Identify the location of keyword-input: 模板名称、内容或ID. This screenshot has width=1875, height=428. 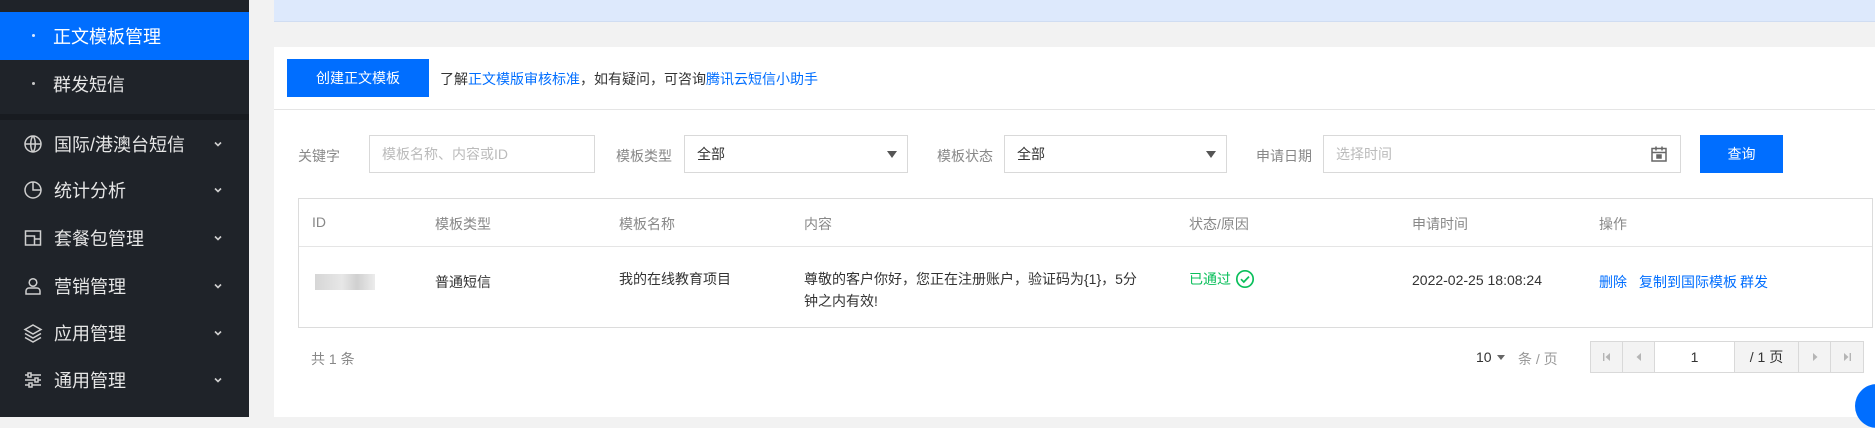
(482, 154).